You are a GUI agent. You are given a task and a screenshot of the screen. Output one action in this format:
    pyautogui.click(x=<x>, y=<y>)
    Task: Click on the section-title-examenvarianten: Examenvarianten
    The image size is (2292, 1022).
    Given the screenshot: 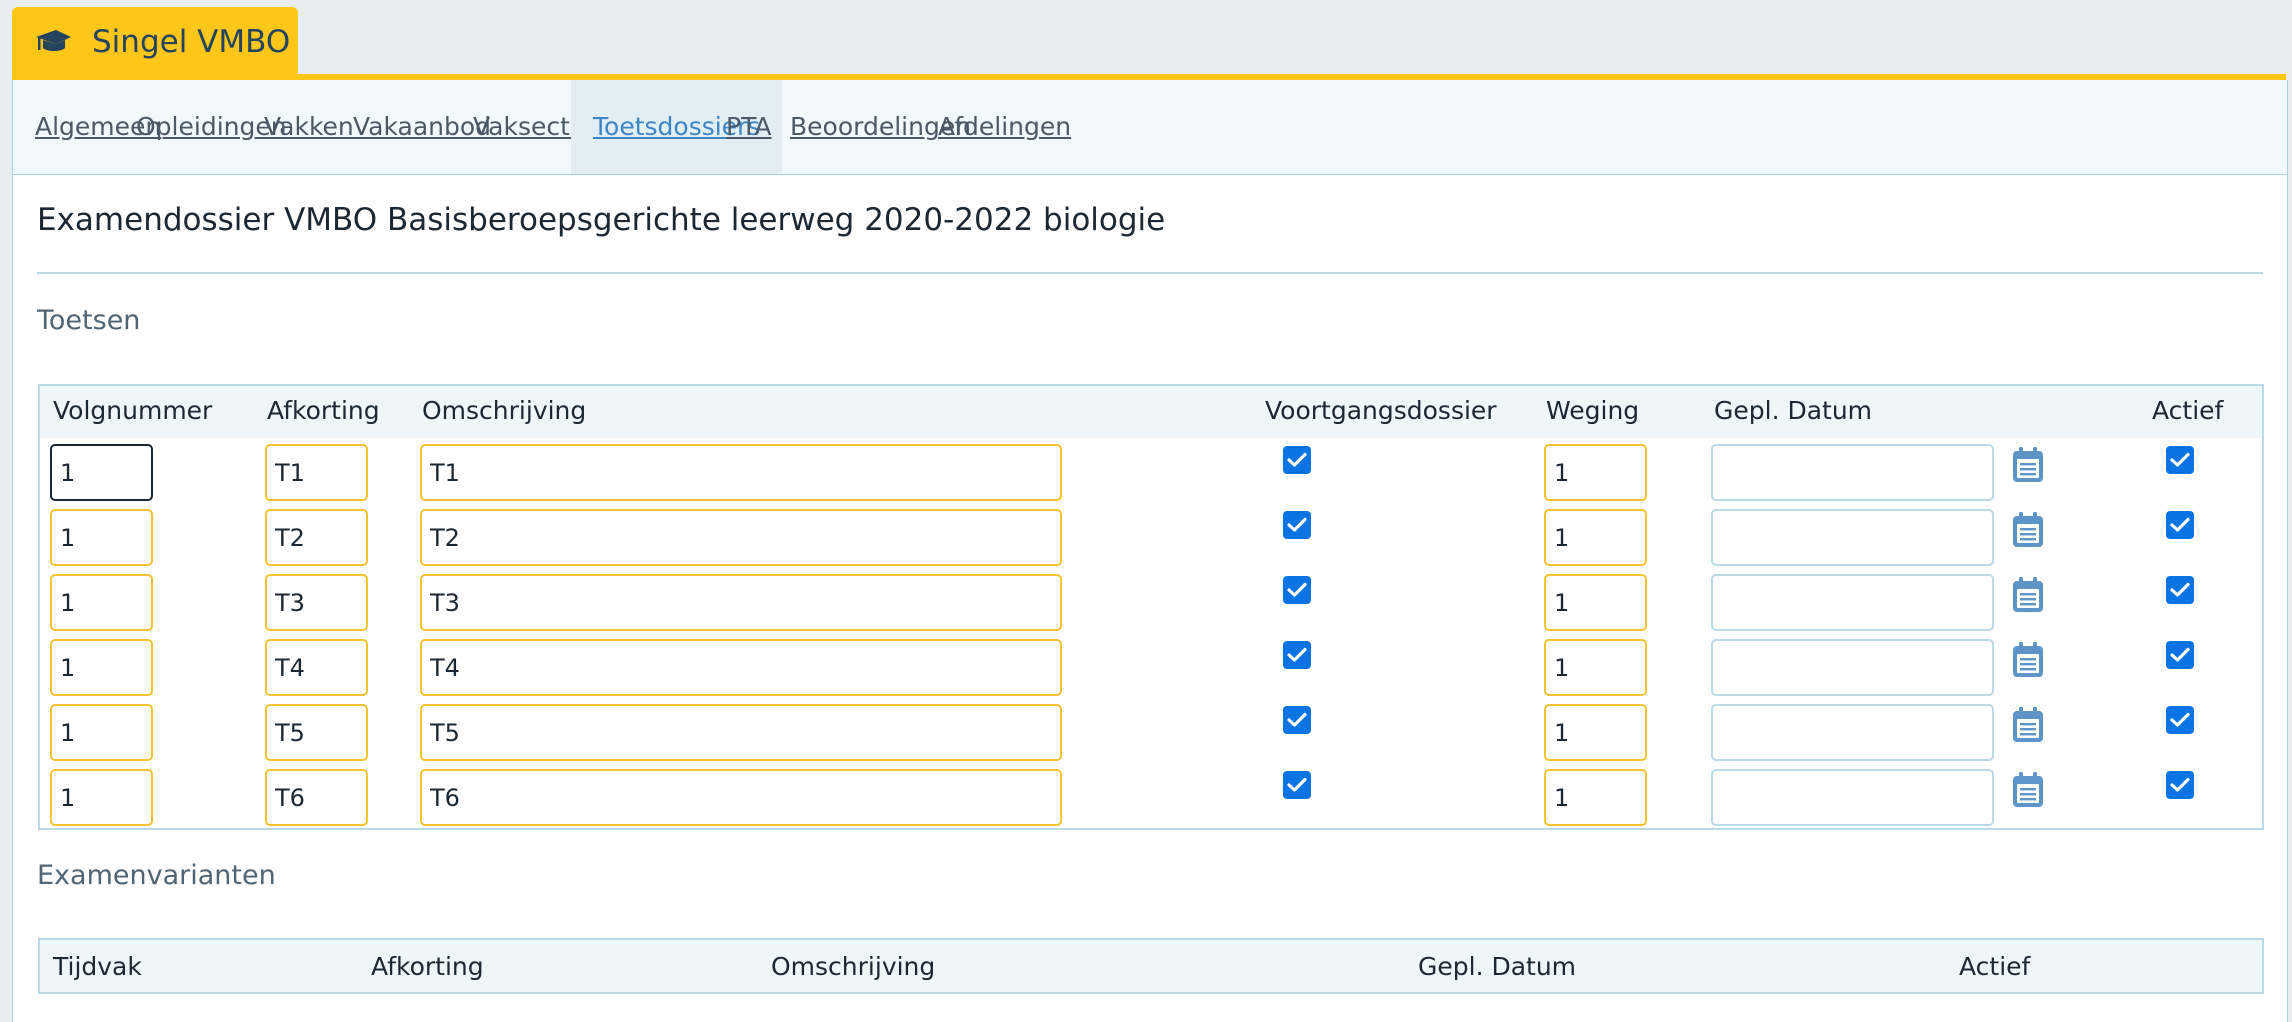 What is the action you would take?
    pyautogui.click(x=156, y=875)
    